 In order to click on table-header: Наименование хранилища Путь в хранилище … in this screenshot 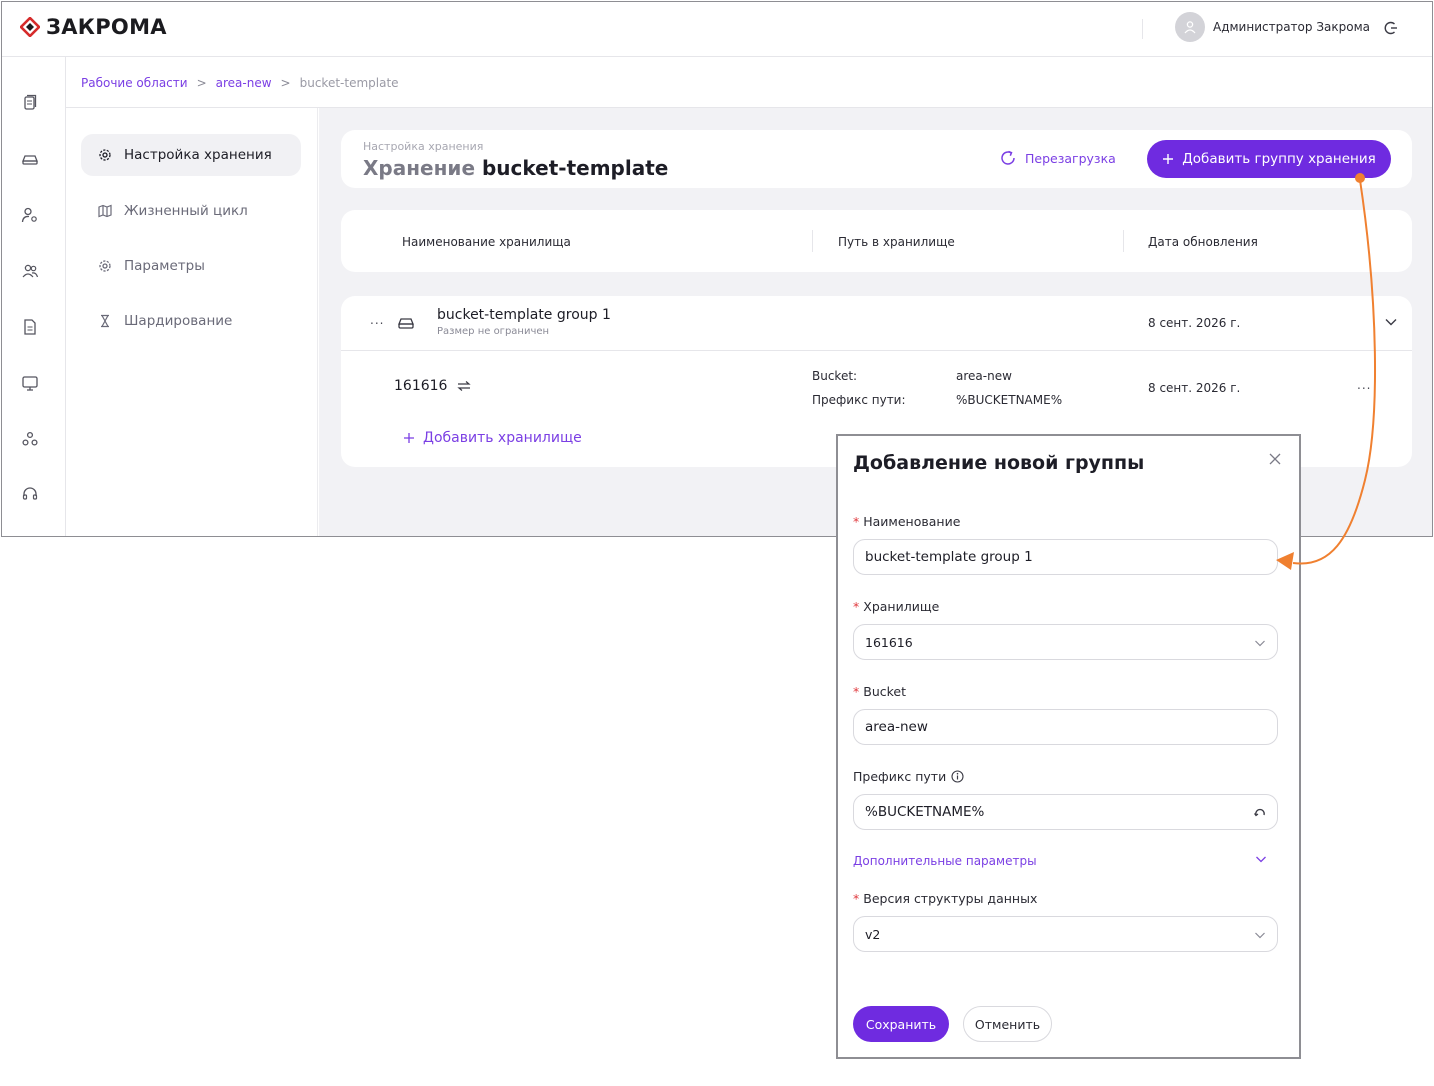, I will do `click(876, 241)`.